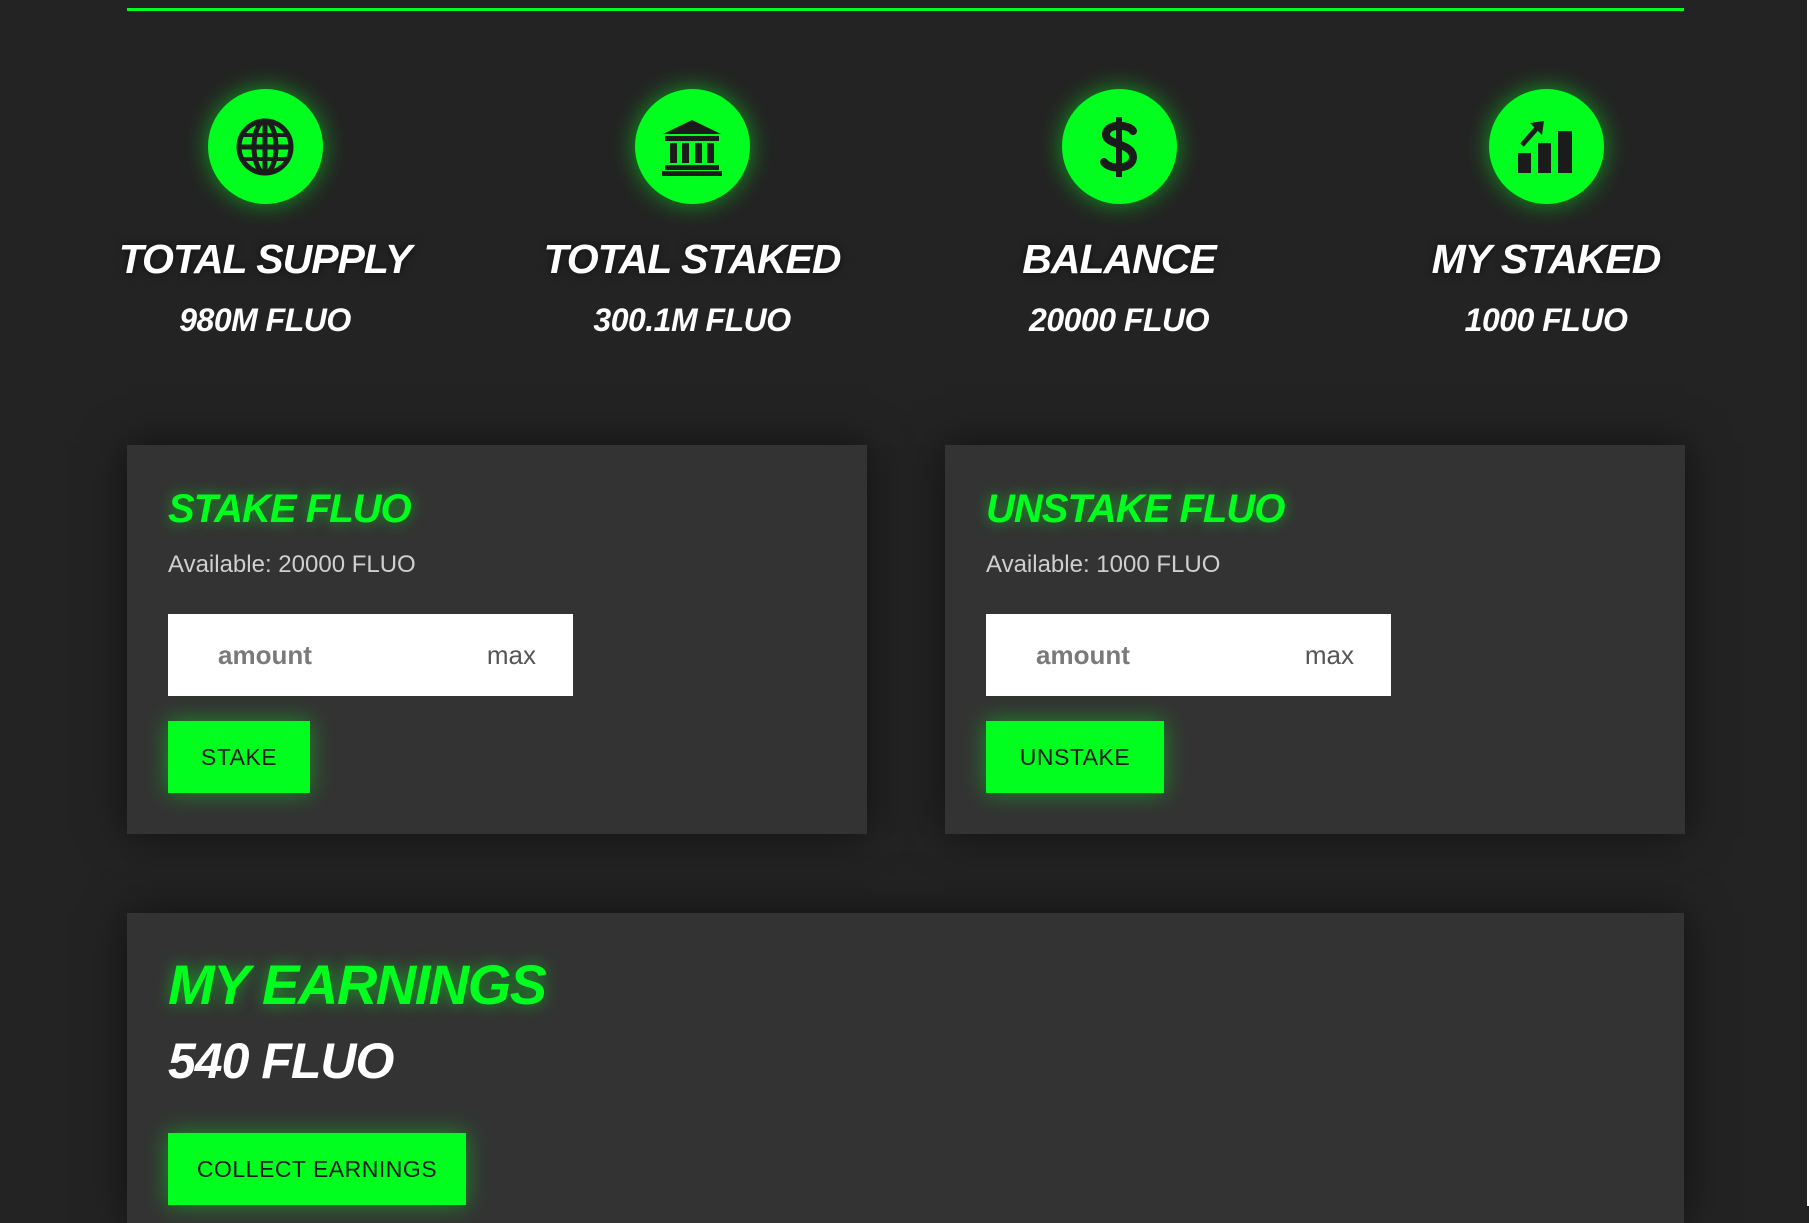  Describe the element at coordinates (239, 757) in the screenshot. I see `stake-button: STAKE` at that location.